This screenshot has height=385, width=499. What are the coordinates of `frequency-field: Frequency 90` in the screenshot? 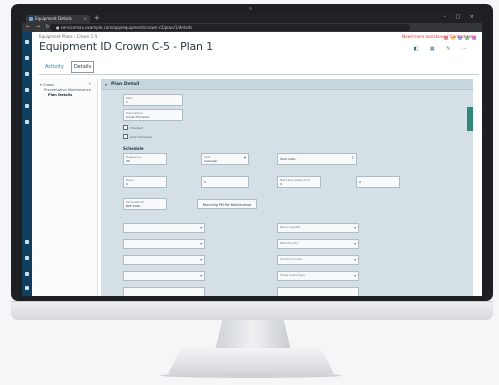 It's located at (145, 159).